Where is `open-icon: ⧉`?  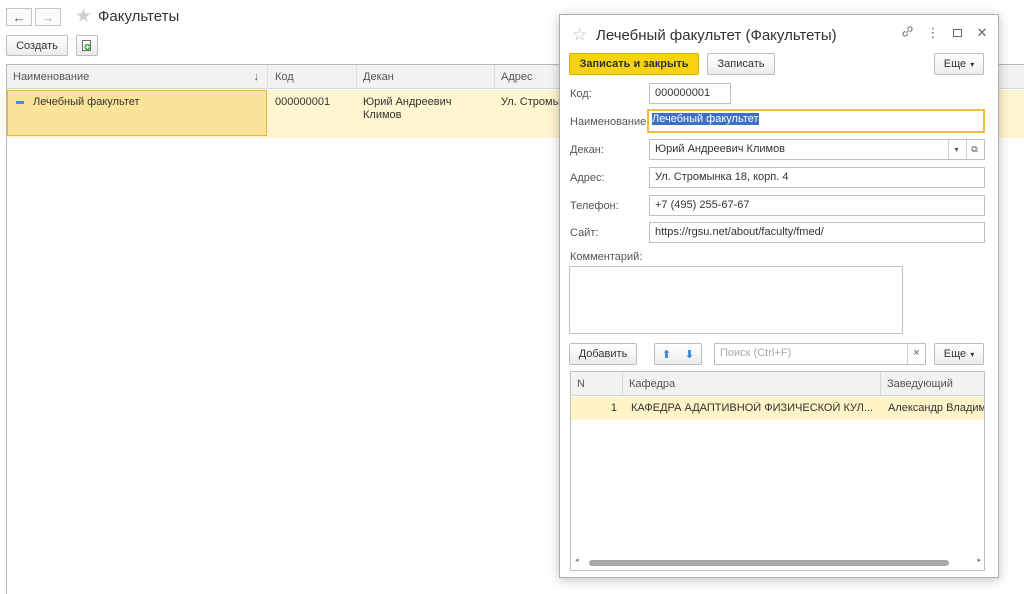 open-icon: ⧉ is located at coordinates (974, 149).